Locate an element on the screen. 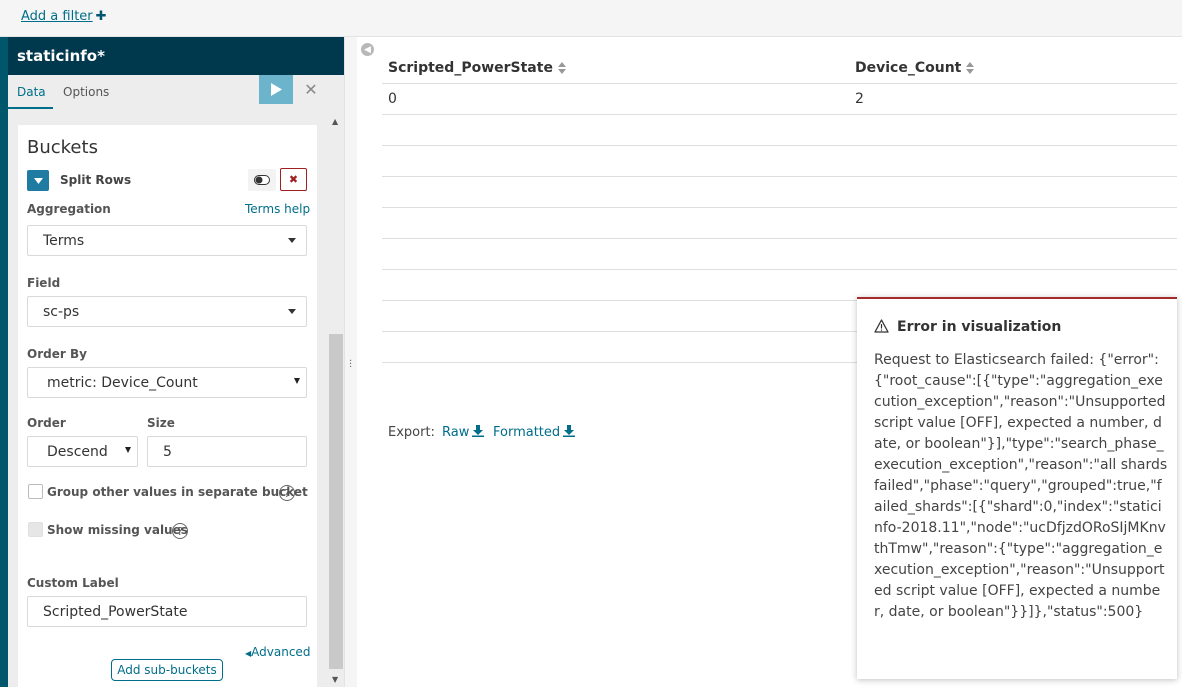  toggle-icon is located at coordinates (262, 180).